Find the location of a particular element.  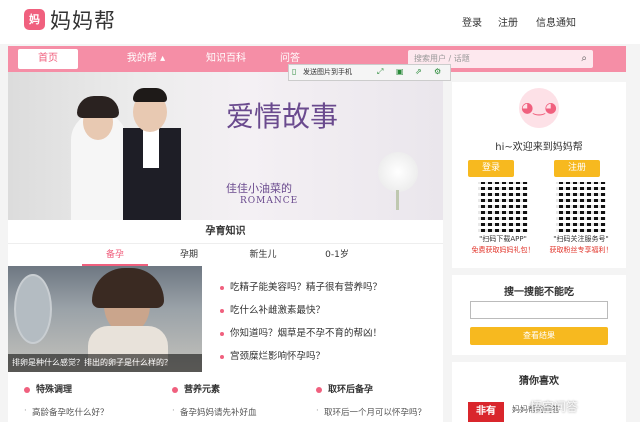

section-title: 孕育知识 is located at coordinates (225, 232).